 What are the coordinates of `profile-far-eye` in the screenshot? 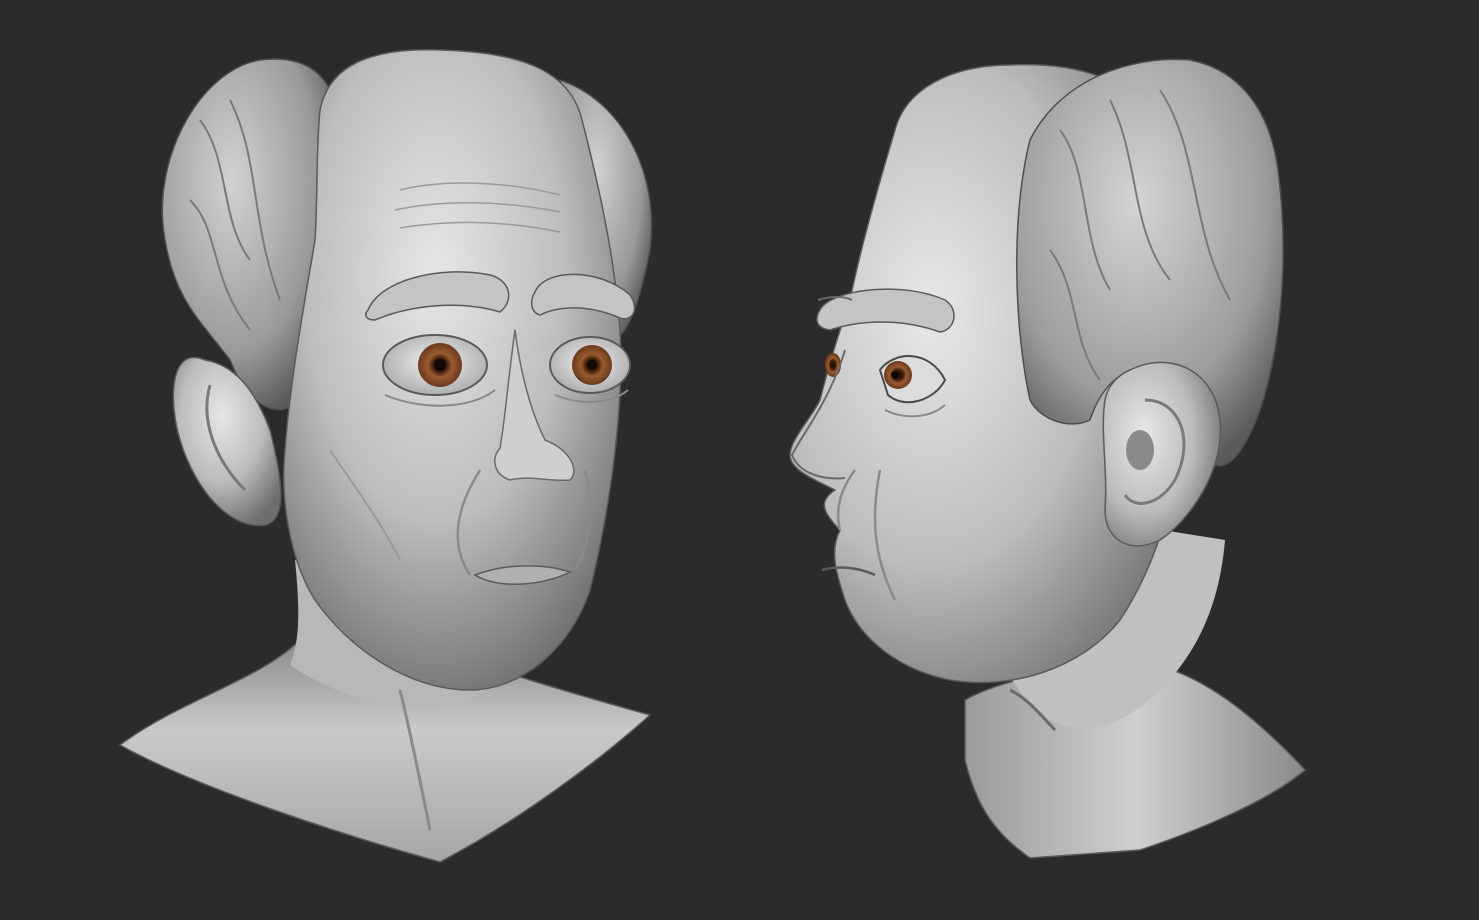 It's located at (833, 365).